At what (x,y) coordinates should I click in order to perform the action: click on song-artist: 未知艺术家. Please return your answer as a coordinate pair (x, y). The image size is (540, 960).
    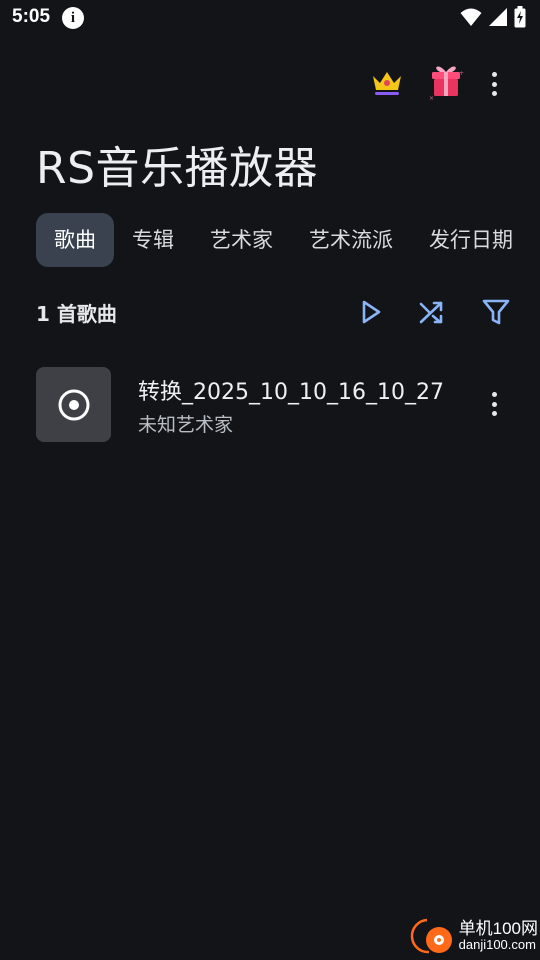
    Looking at the image, I should click on (186, 425).